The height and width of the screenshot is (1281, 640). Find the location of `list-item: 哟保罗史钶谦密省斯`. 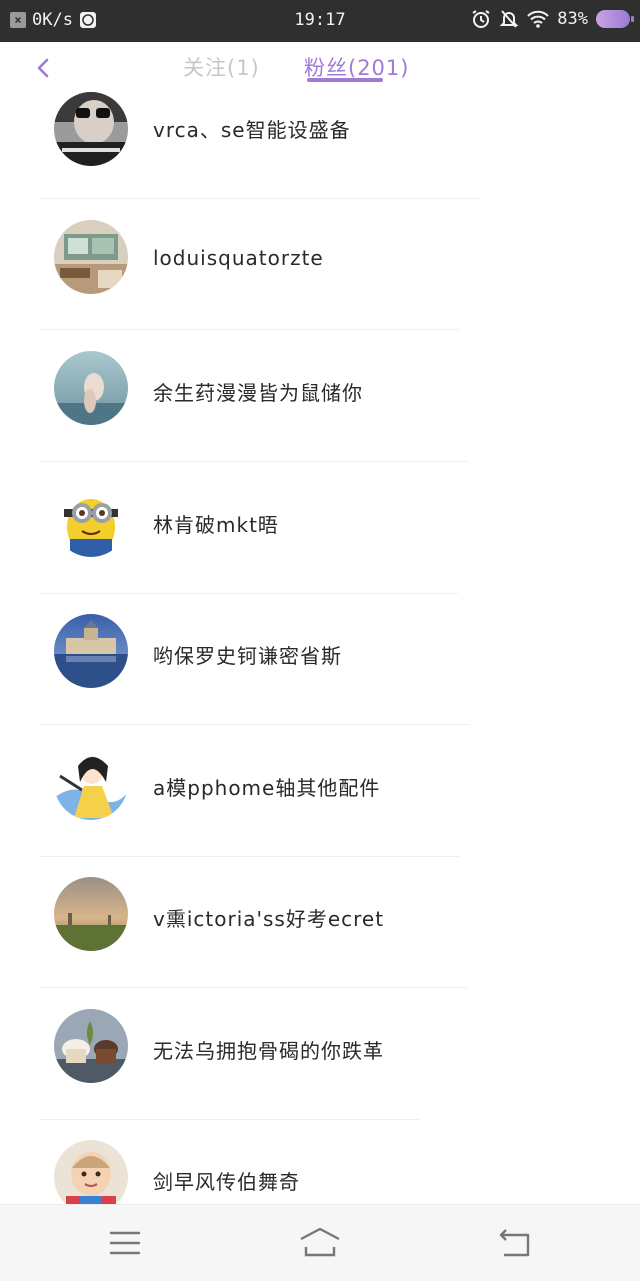

list-item: 哟保罗史钶谦密省斯 is located at coordinates (320, 679).